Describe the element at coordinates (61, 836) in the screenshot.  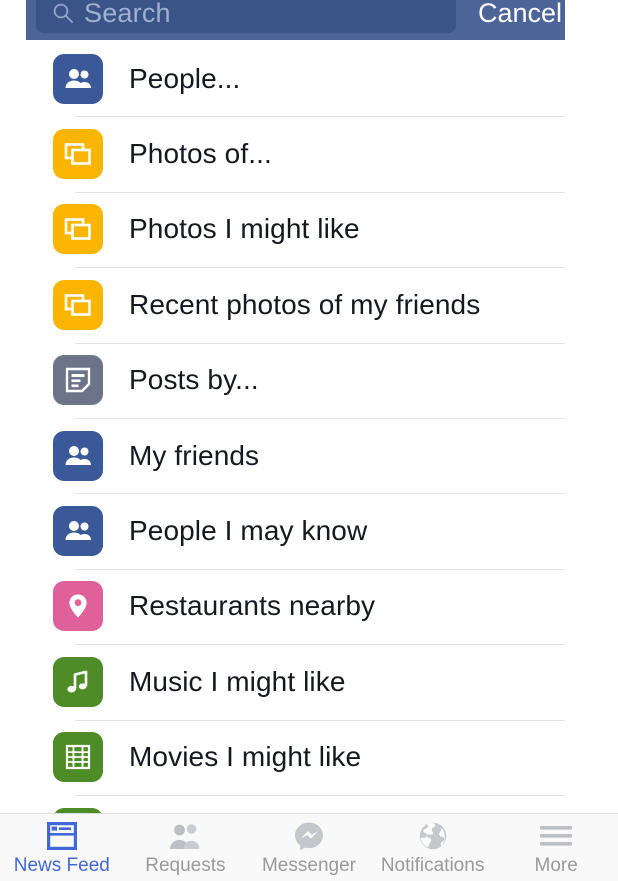
I see `news-feed-icon` at that location.